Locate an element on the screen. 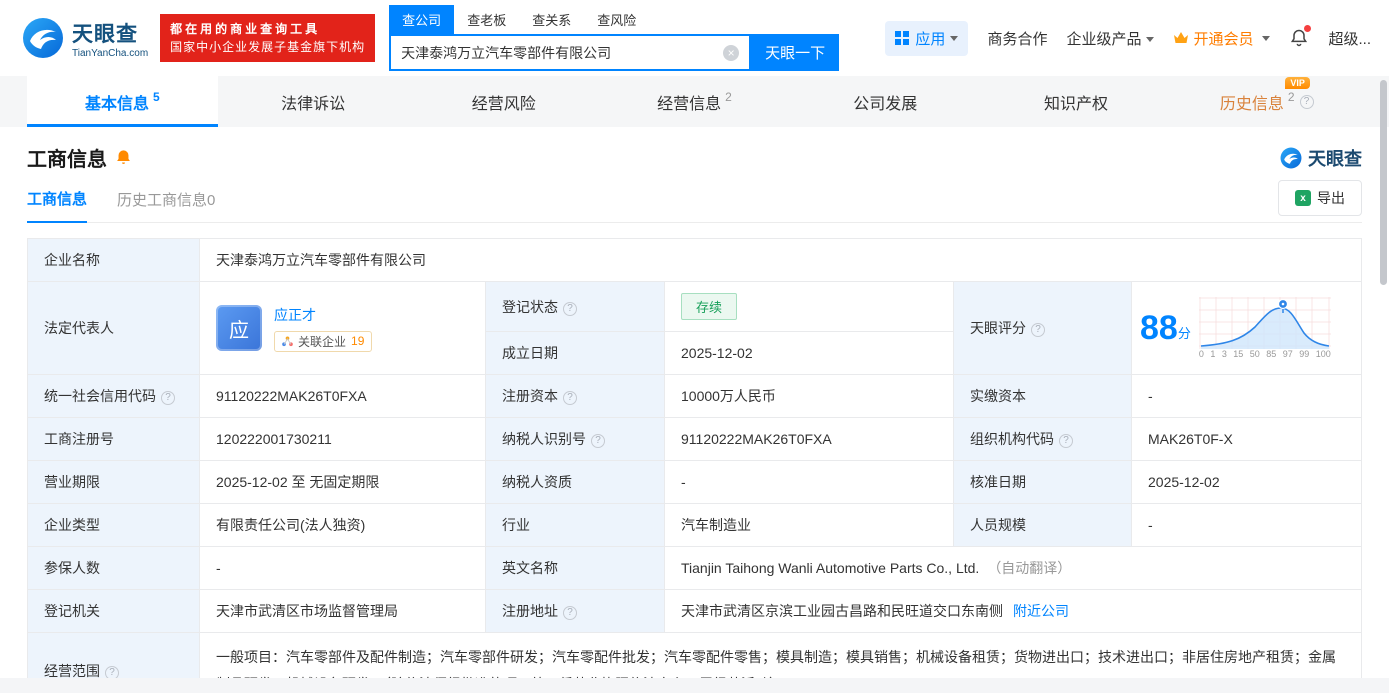 The height and width of the screenshot is (693, 1389). label-org-code: 组织机构代码 is located at coordinates (1042, 439).